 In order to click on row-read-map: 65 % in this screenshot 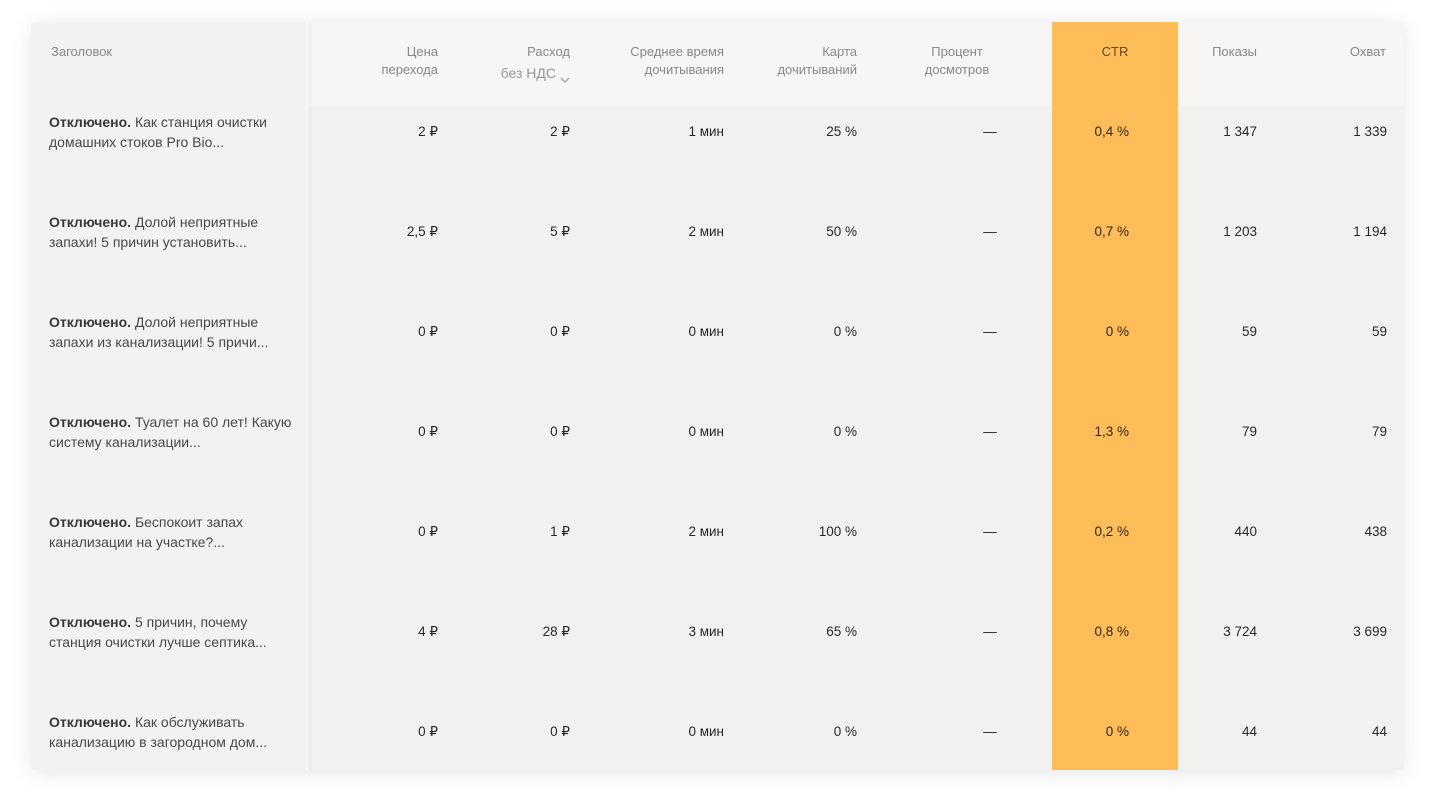, I will do `click(841, 631)`.